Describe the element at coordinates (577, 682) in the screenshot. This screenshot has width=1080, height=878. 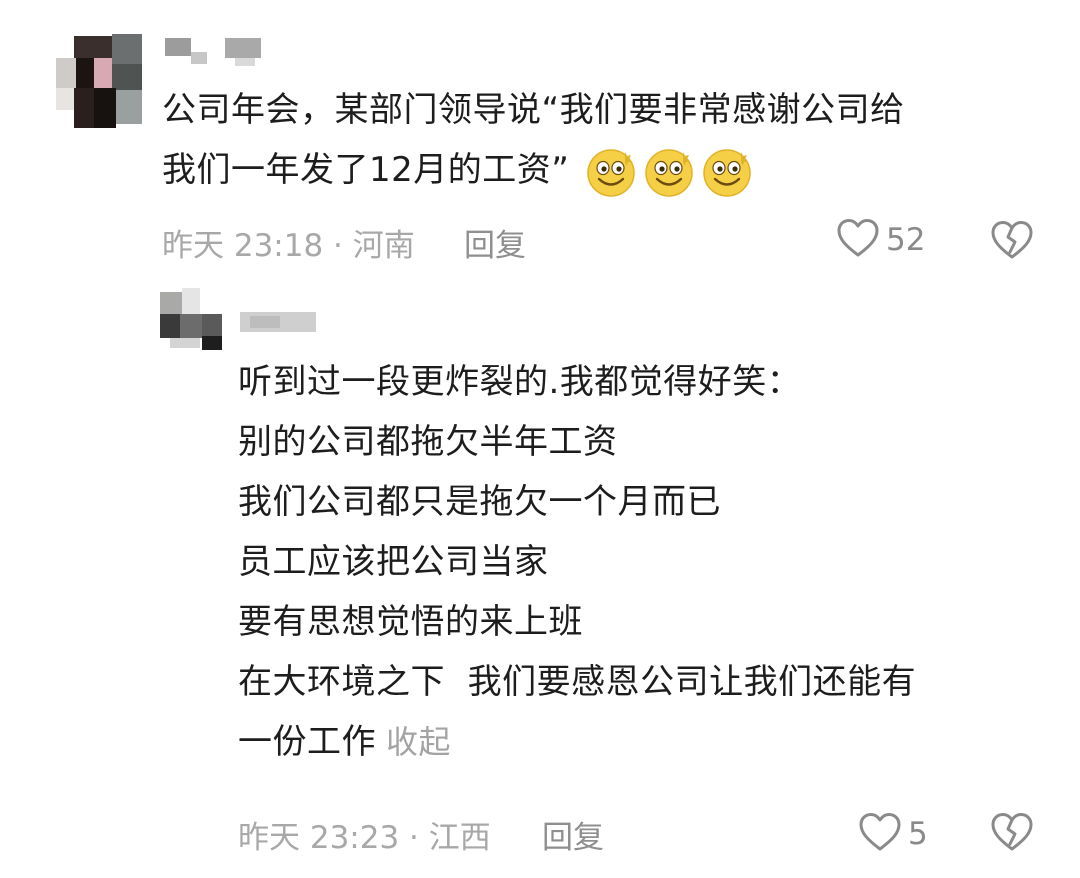
I see `reply-line: 在大环境之下 我们要感恩公司让我们还能有` at that location.